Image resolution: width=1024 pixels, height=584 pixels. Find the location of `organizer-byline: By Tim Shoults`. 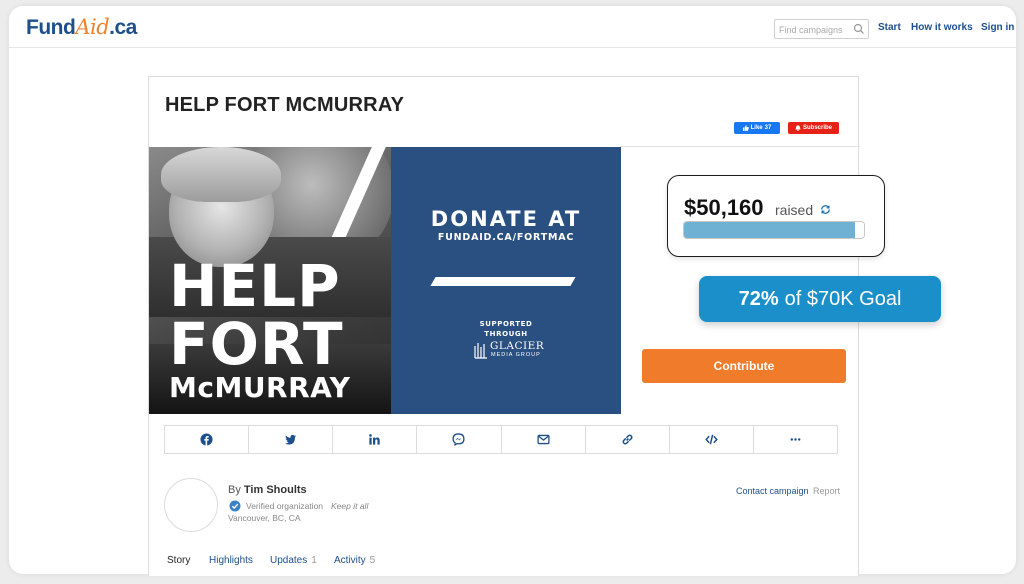

organizer-byline: By Tim Shoults is located at coordinates (267, 490).